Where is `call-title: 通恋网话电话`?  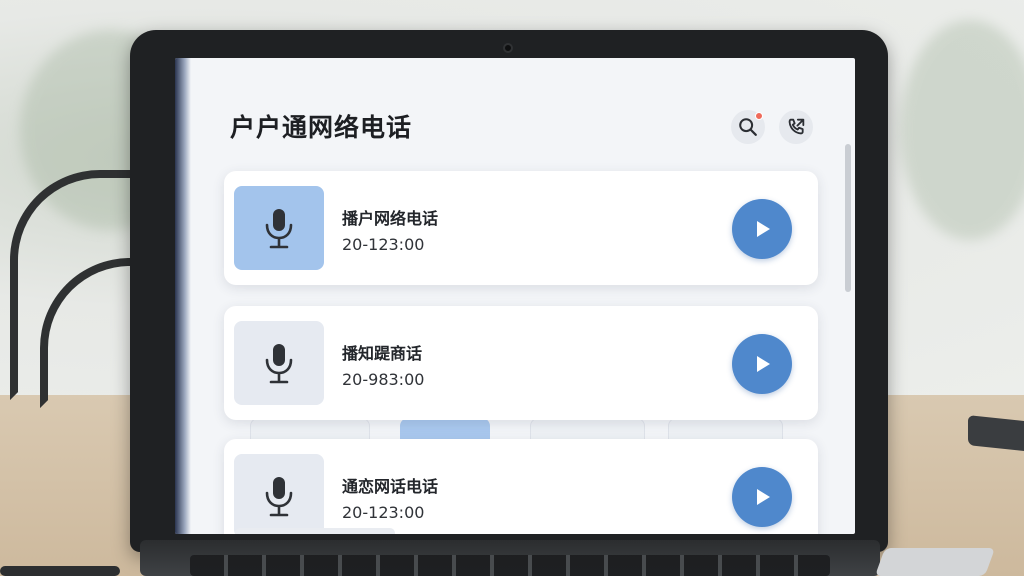
call-title: 通恋网话电话 is located at coordinates (390, 486).